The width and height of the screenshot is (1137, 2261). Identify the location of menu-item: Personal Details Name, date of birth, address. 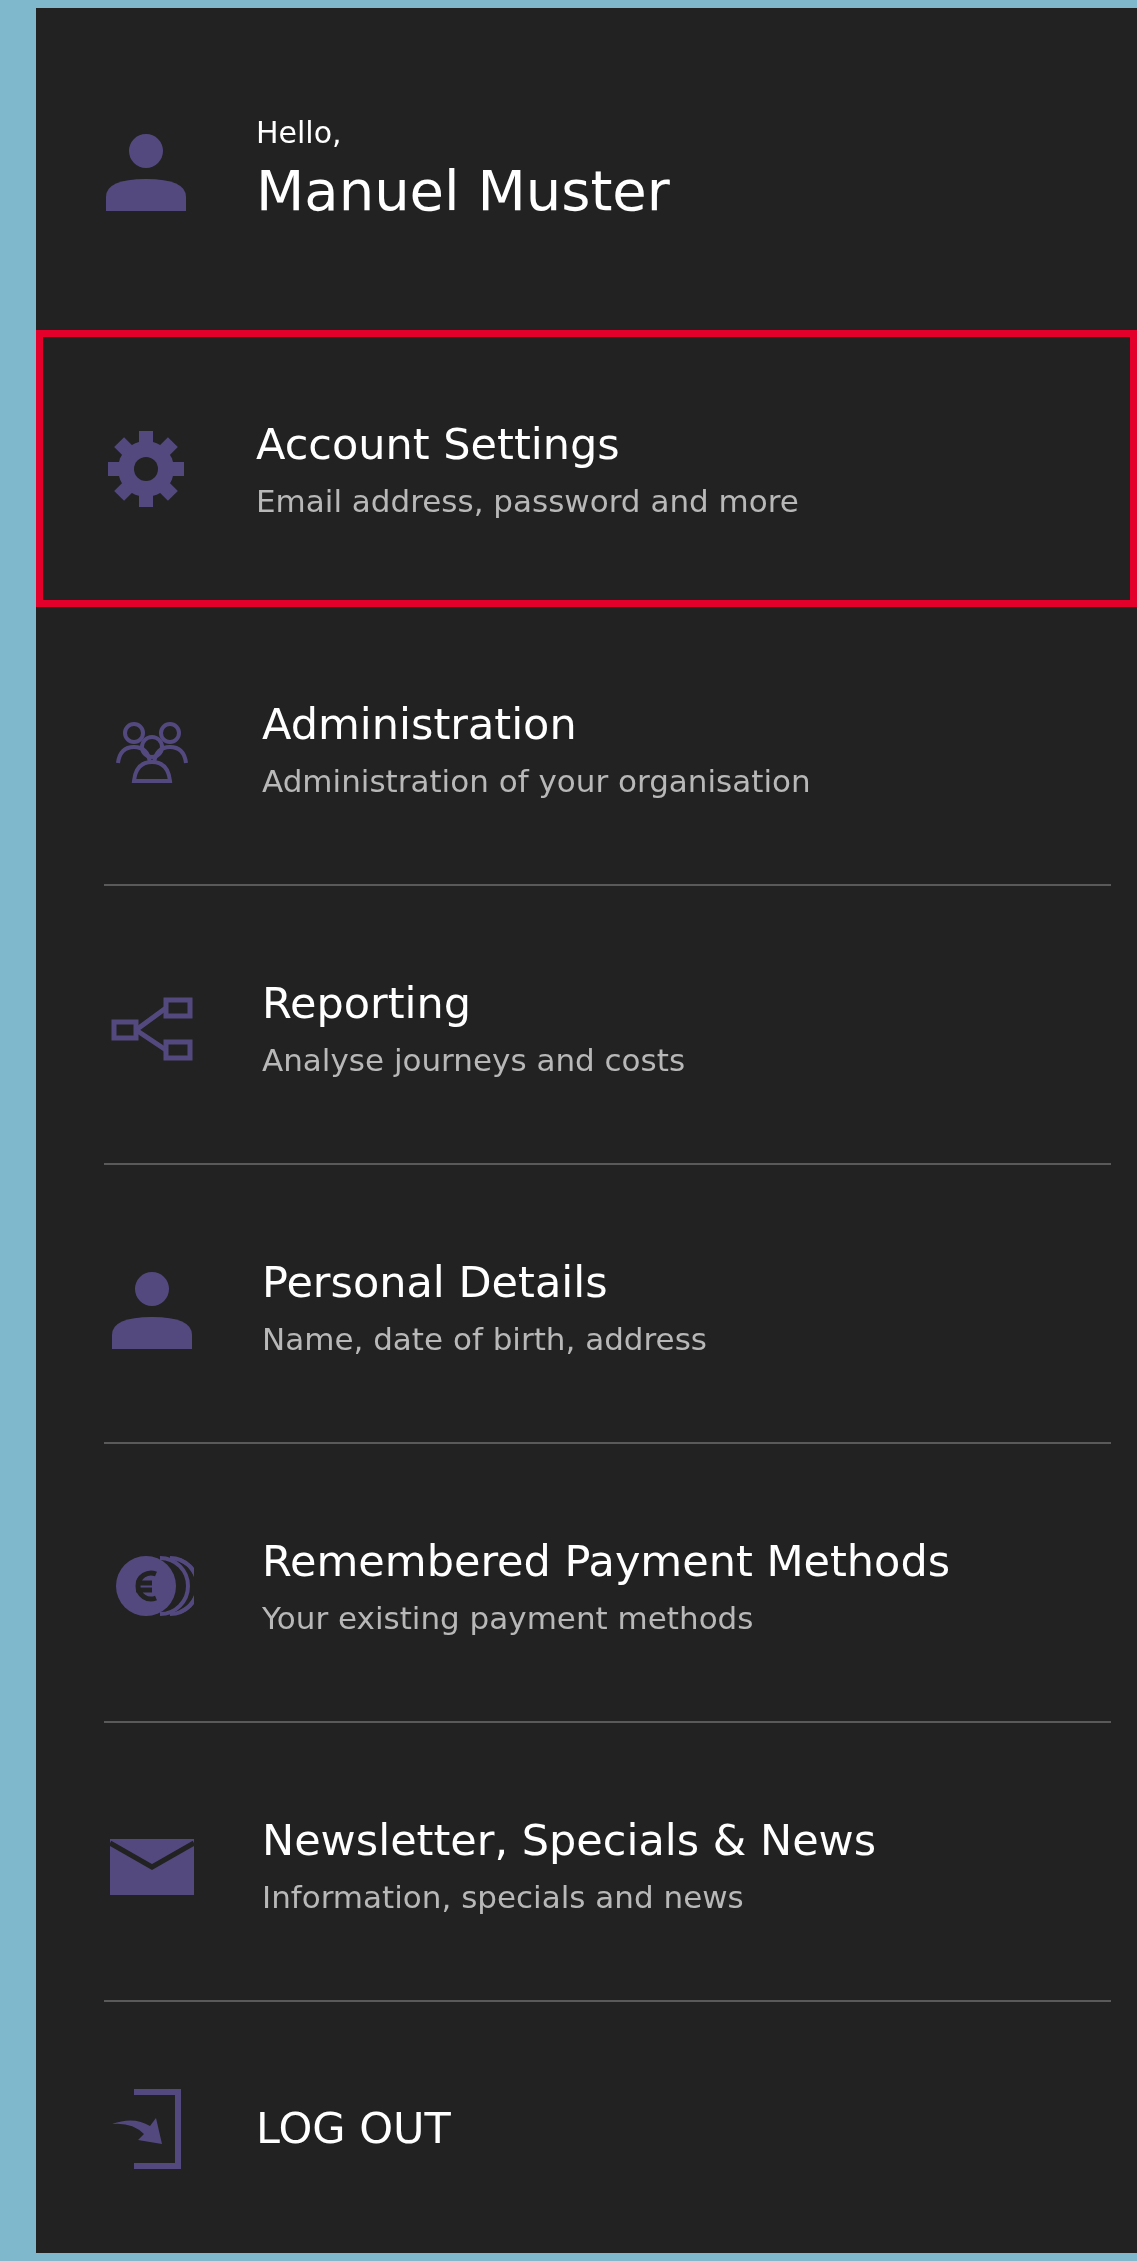
(586, 1303).